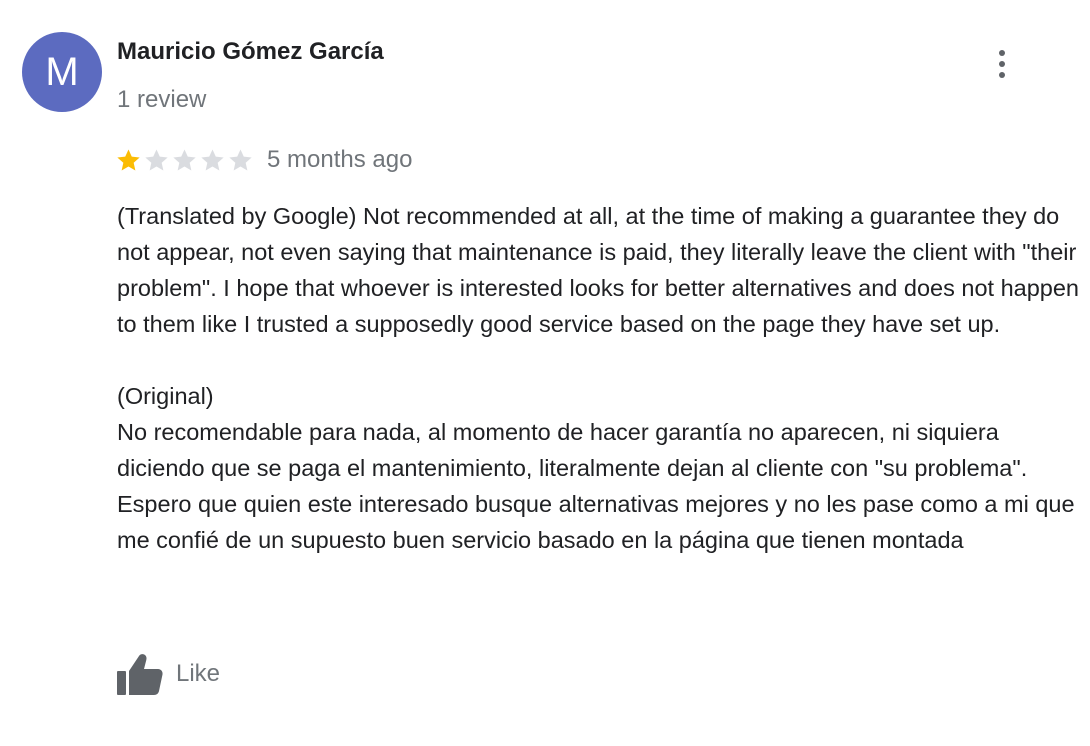 This screenshot has width=1090, height=746. I want to click on more-vert-icon, so click(1002, 64).